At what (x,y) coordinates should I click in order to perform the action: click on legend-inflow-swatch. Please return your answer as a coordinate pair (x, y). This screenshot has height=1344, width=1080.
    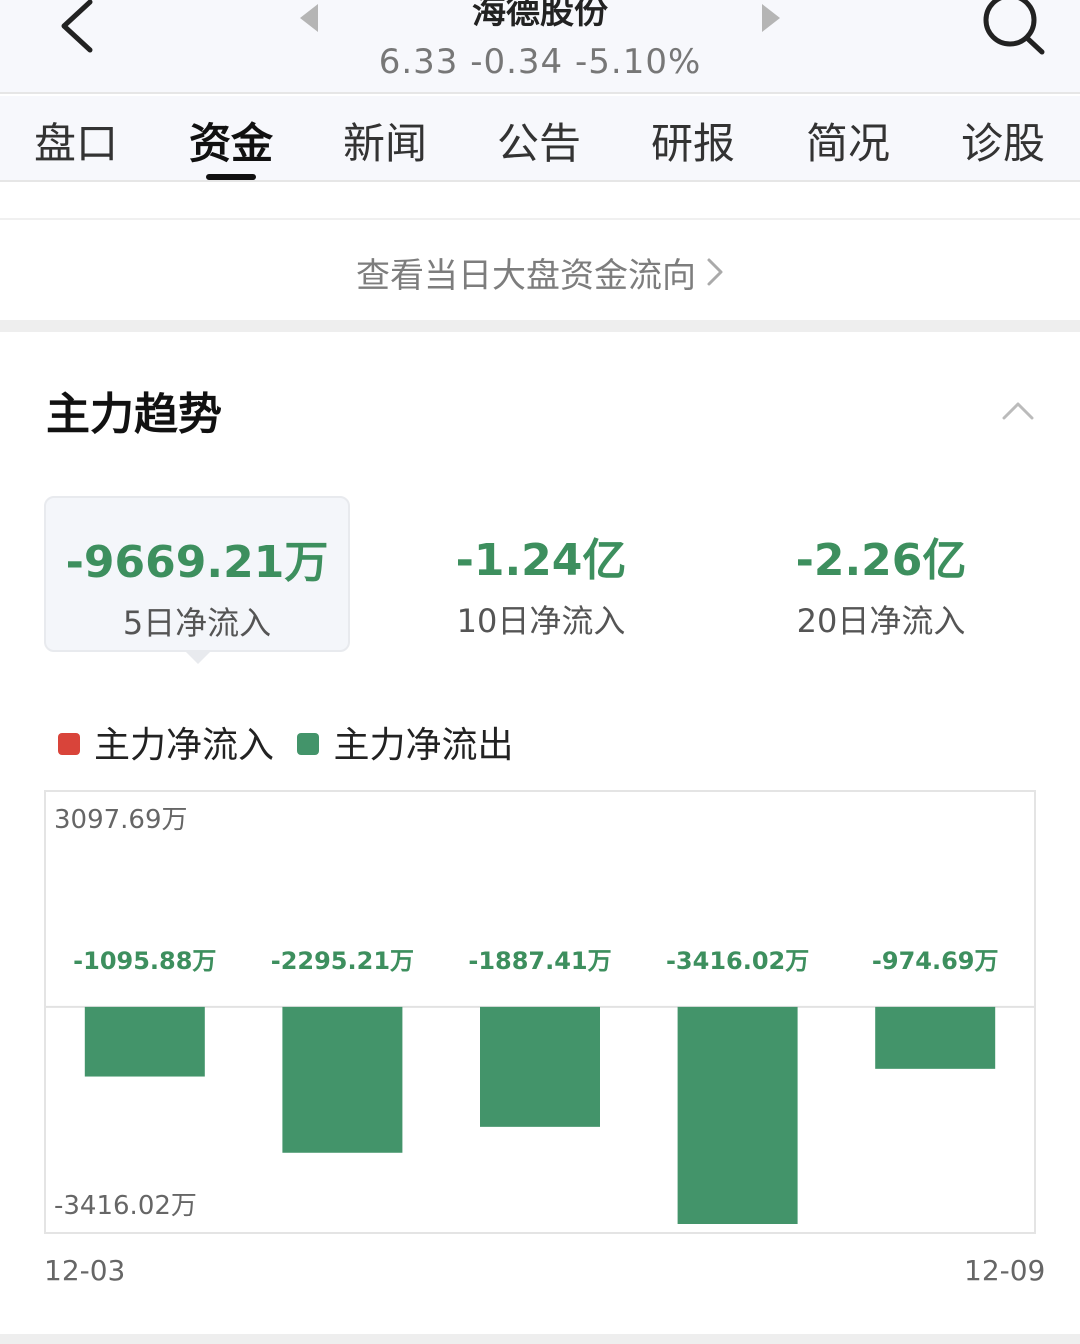
    Looking at the image, I should click on (69, 744).